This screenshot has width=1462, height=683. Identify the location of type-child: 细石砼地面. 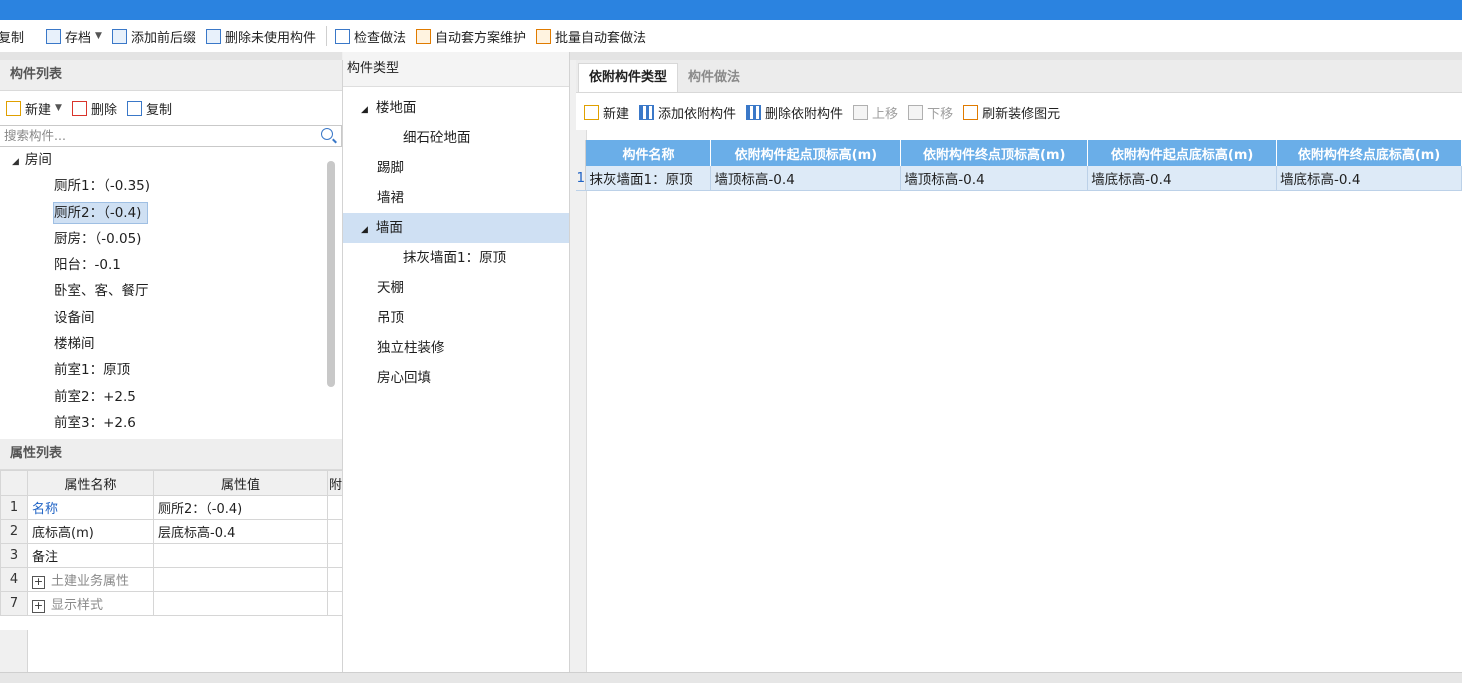
(456, 138).